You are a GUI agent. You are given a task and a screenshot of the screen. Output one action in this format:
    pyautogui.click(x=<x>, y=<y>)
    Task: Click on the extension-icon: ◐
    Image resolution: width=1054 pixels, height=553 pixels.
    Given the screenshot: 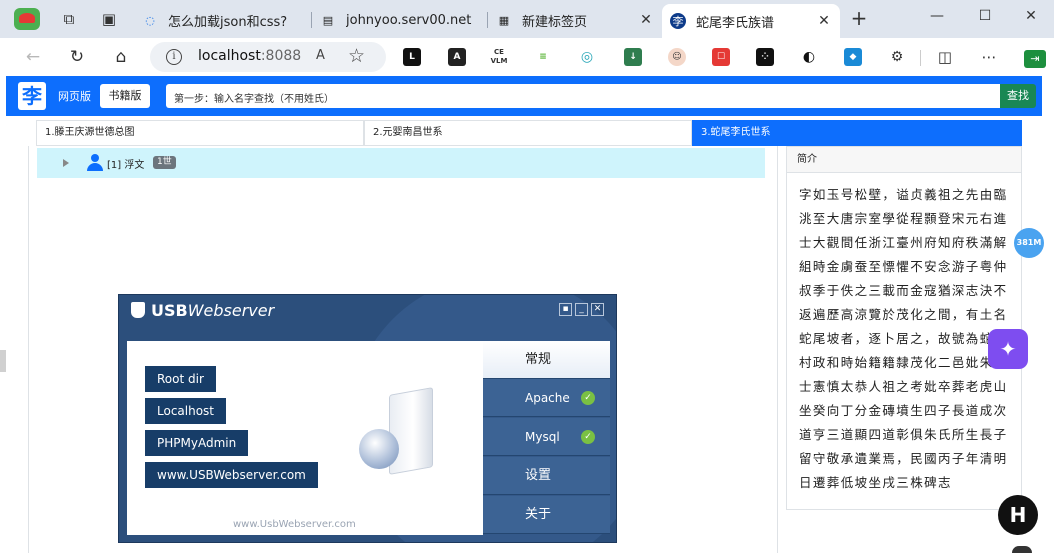 What is the action you would take?
    pyautogui.click(x=809, y=57)
    